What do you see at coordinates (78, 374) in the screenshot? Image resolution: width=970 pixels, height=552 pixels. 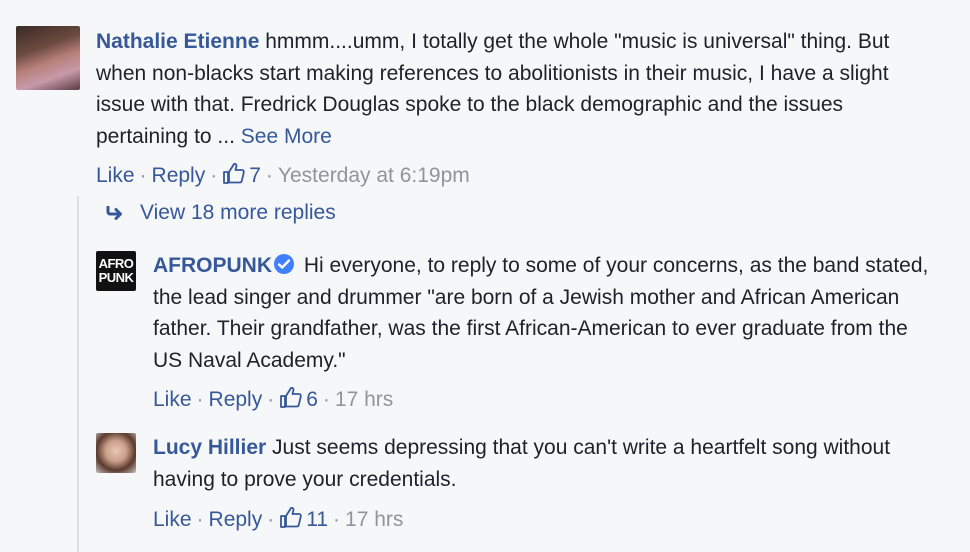 I see `thread-line` at bounding box center [78, 374].